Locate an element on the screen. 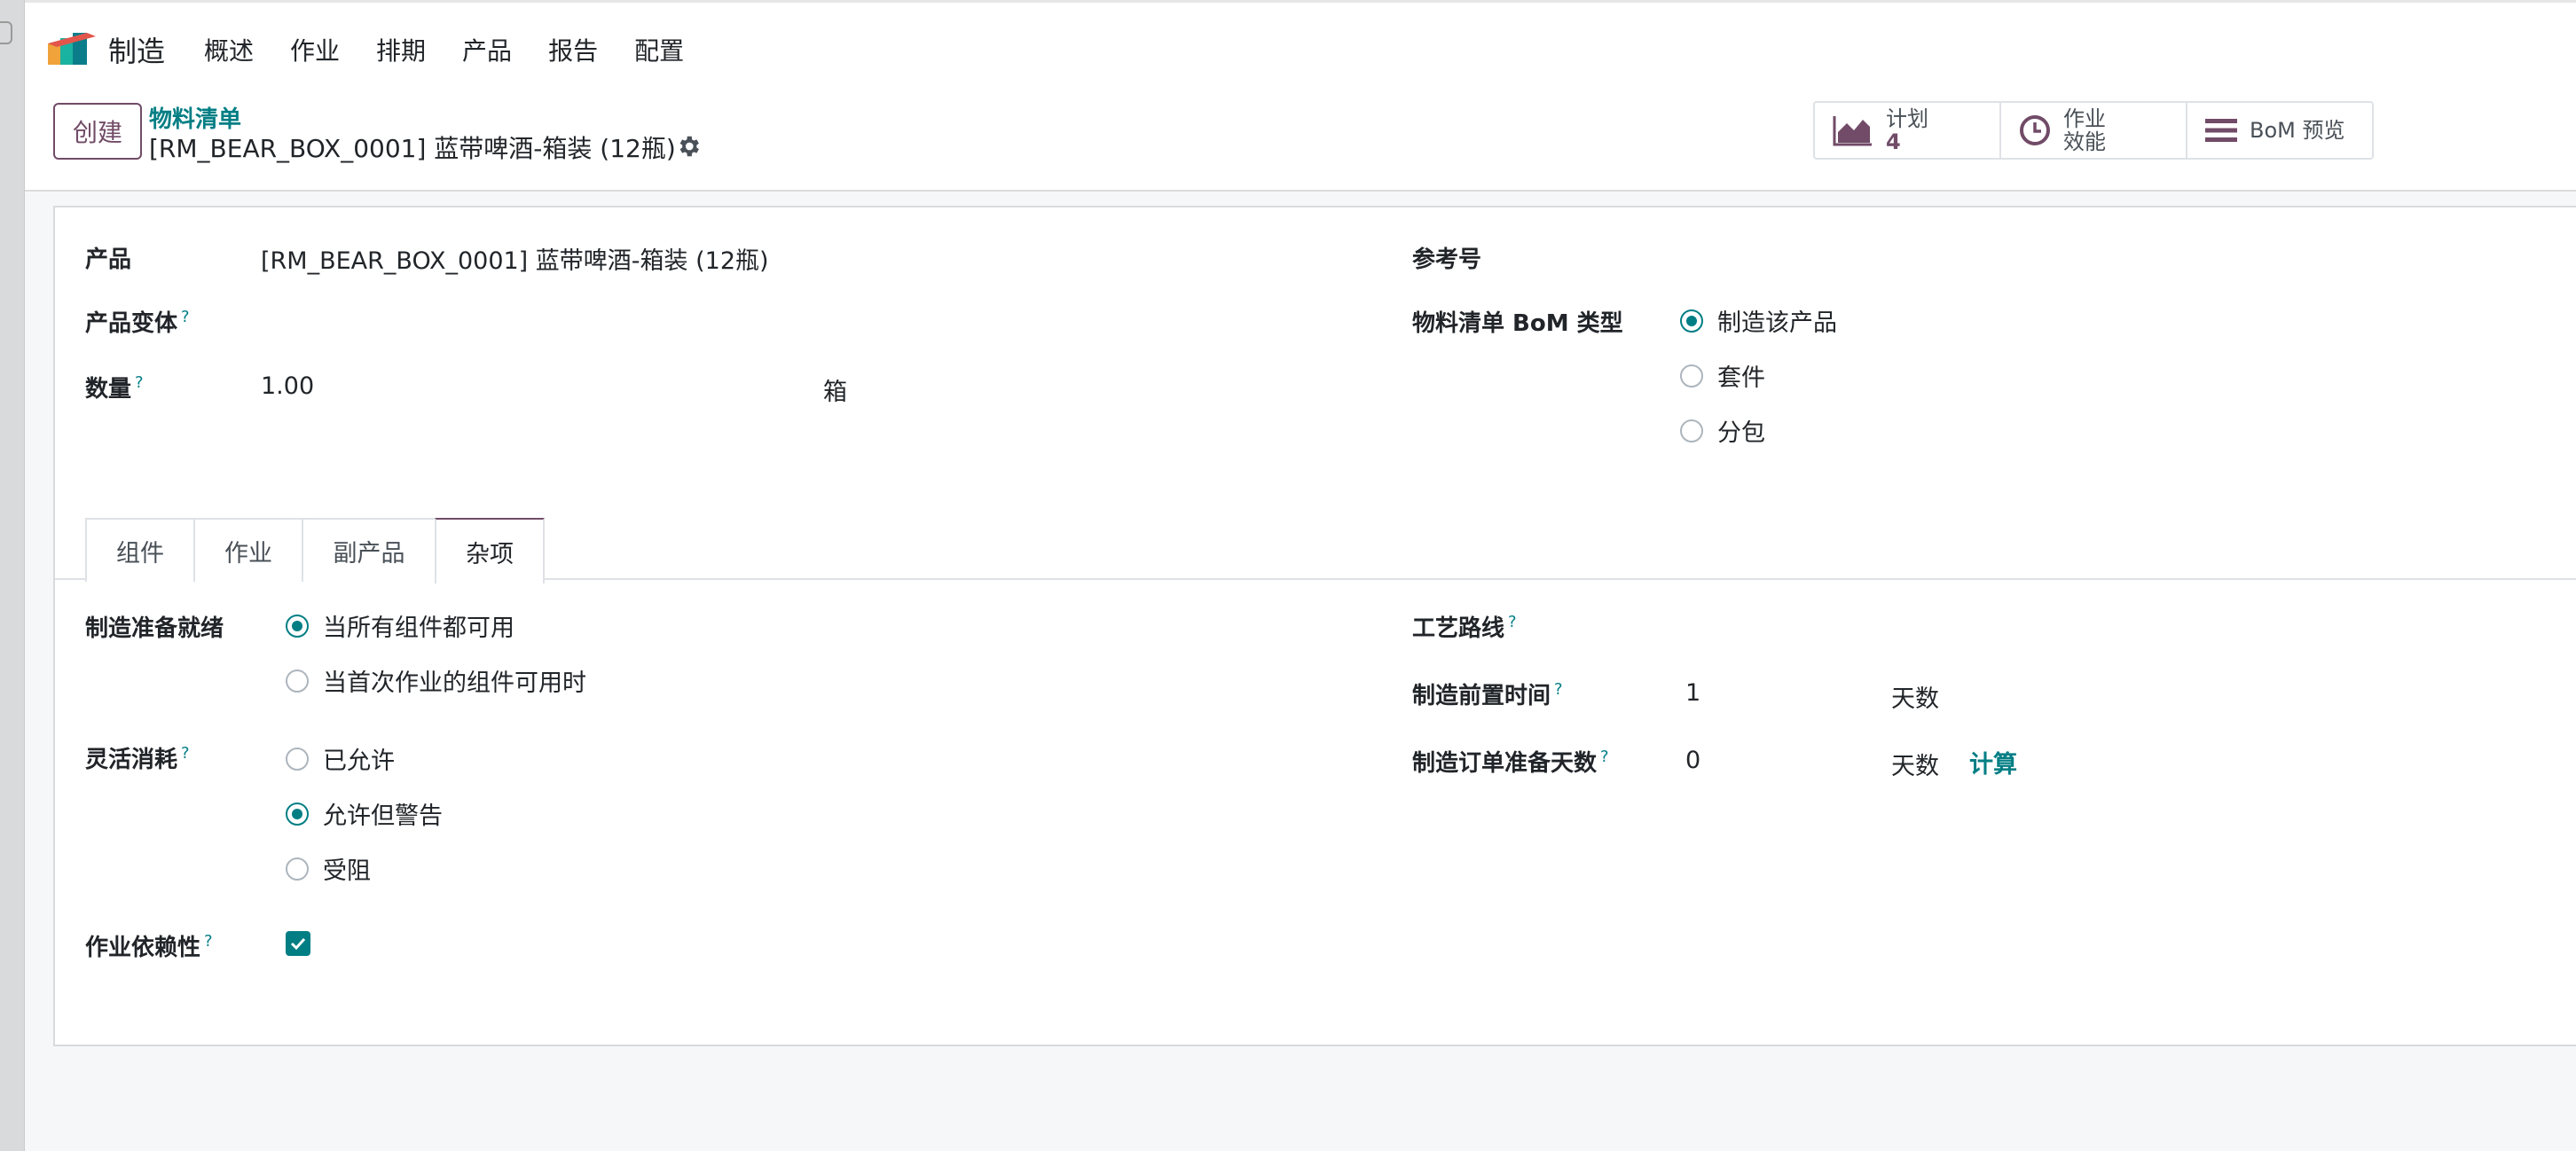 Image resolution: width=2576 pixels, height=1151 pixels. app-name: 制造 is located at coordinates (136, 49).